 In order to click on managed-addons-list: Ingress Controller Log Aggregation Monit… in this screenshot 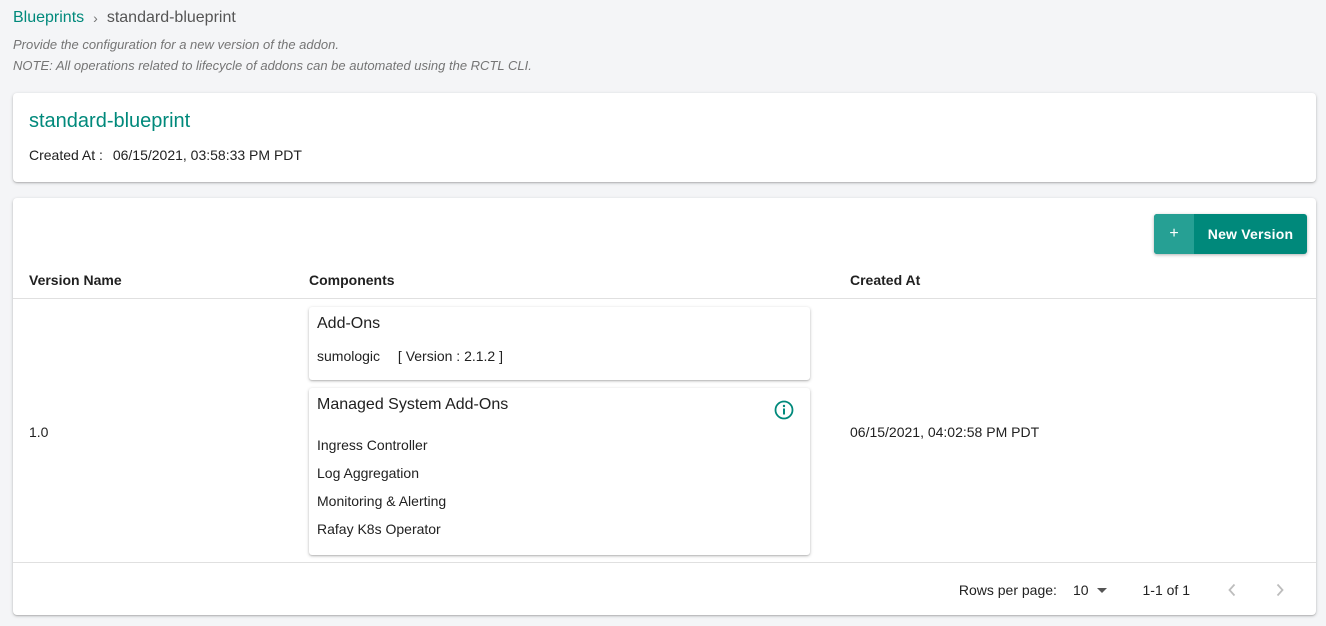, I will do `click(381, 493)`.